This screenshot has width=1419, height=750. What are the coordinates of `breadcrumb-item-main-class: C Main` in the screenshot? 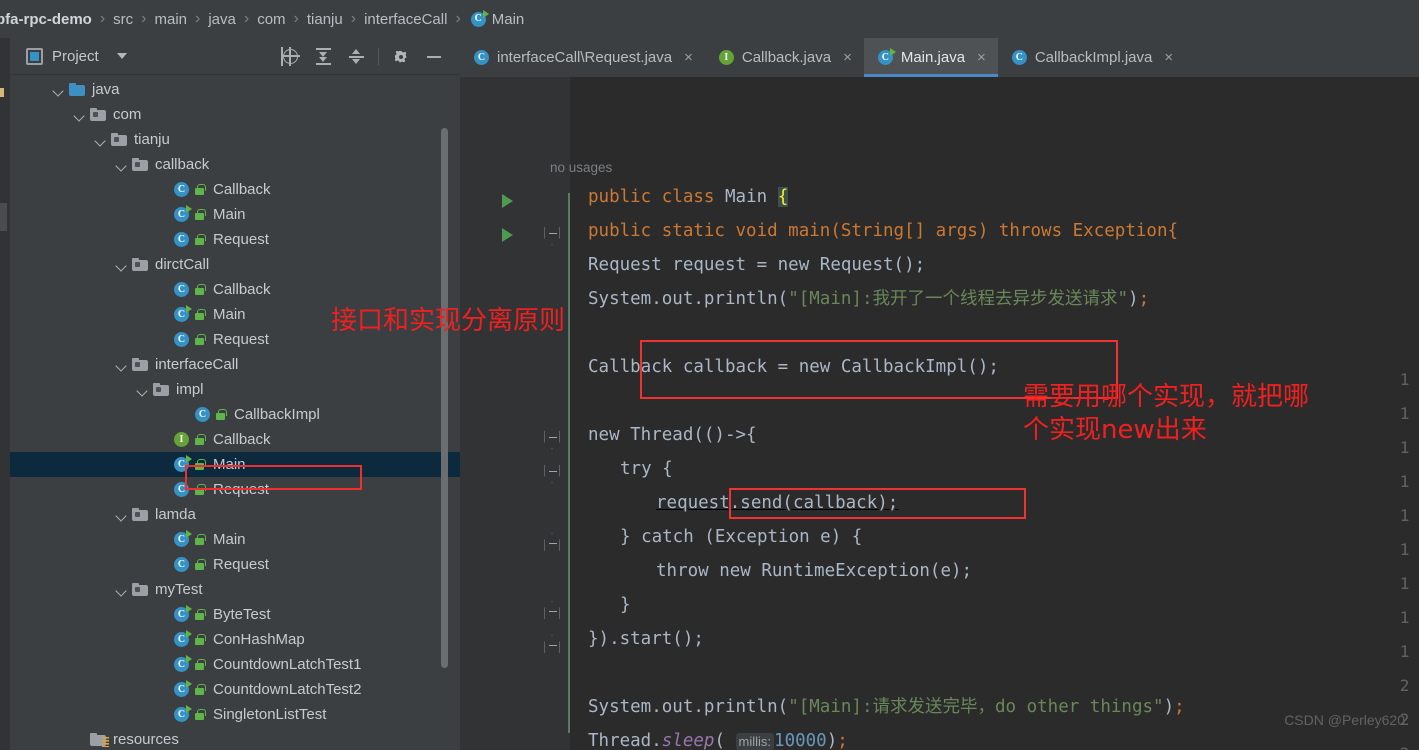 It's located at (497, 18).